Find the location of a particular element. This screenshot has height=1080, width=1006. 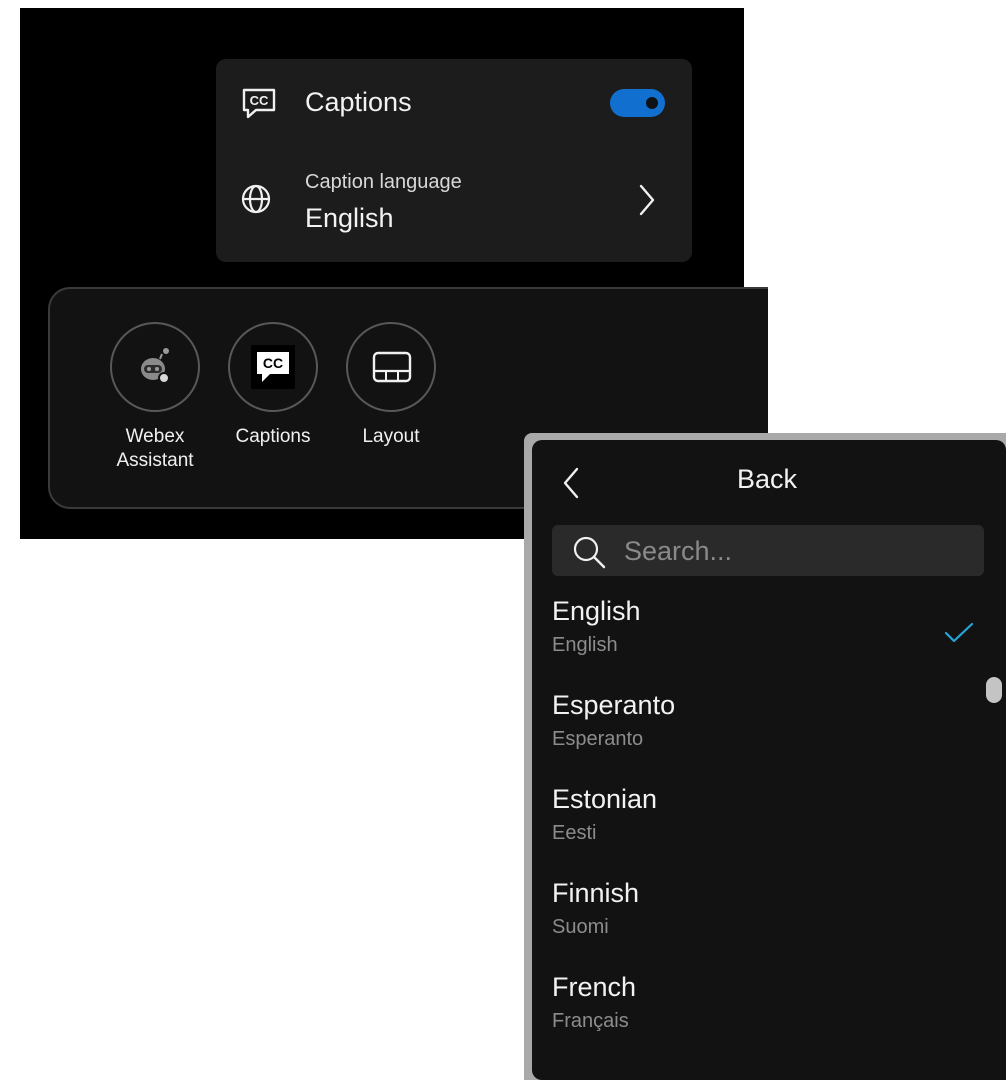

language-name: French is located at coordinates (594, 987).